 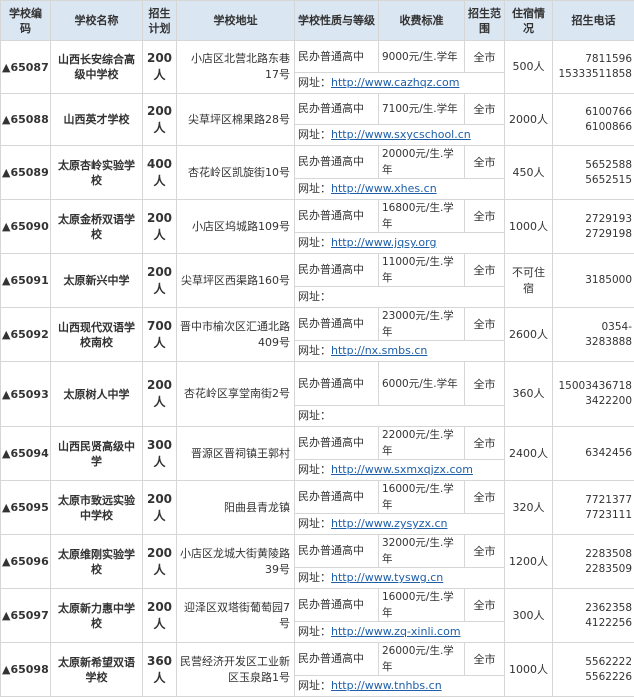 I want to click on fee-standard: 26000元/生.学年, so click(x=422, y=659).